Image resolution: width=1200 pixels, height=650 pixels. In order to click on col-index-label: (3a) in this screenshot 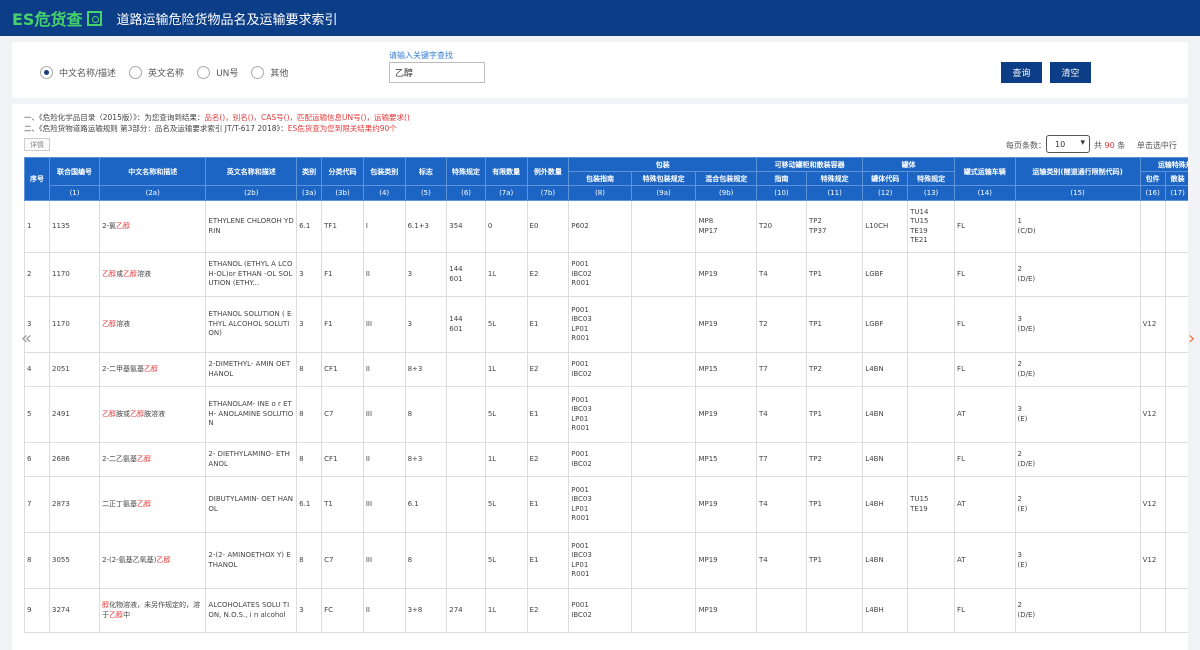, I will do `click(309, 193)`.